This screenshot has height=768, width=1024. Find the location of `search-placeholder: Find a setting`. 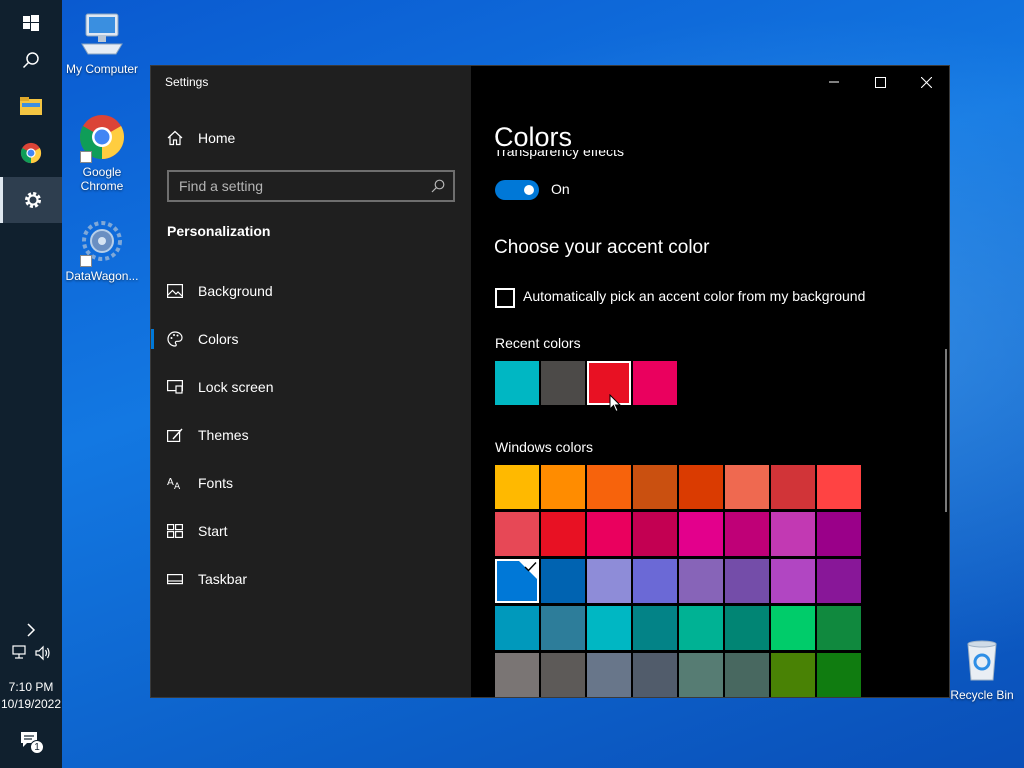

search-placeholder: Find a setting is located at coordinates (221, 186).